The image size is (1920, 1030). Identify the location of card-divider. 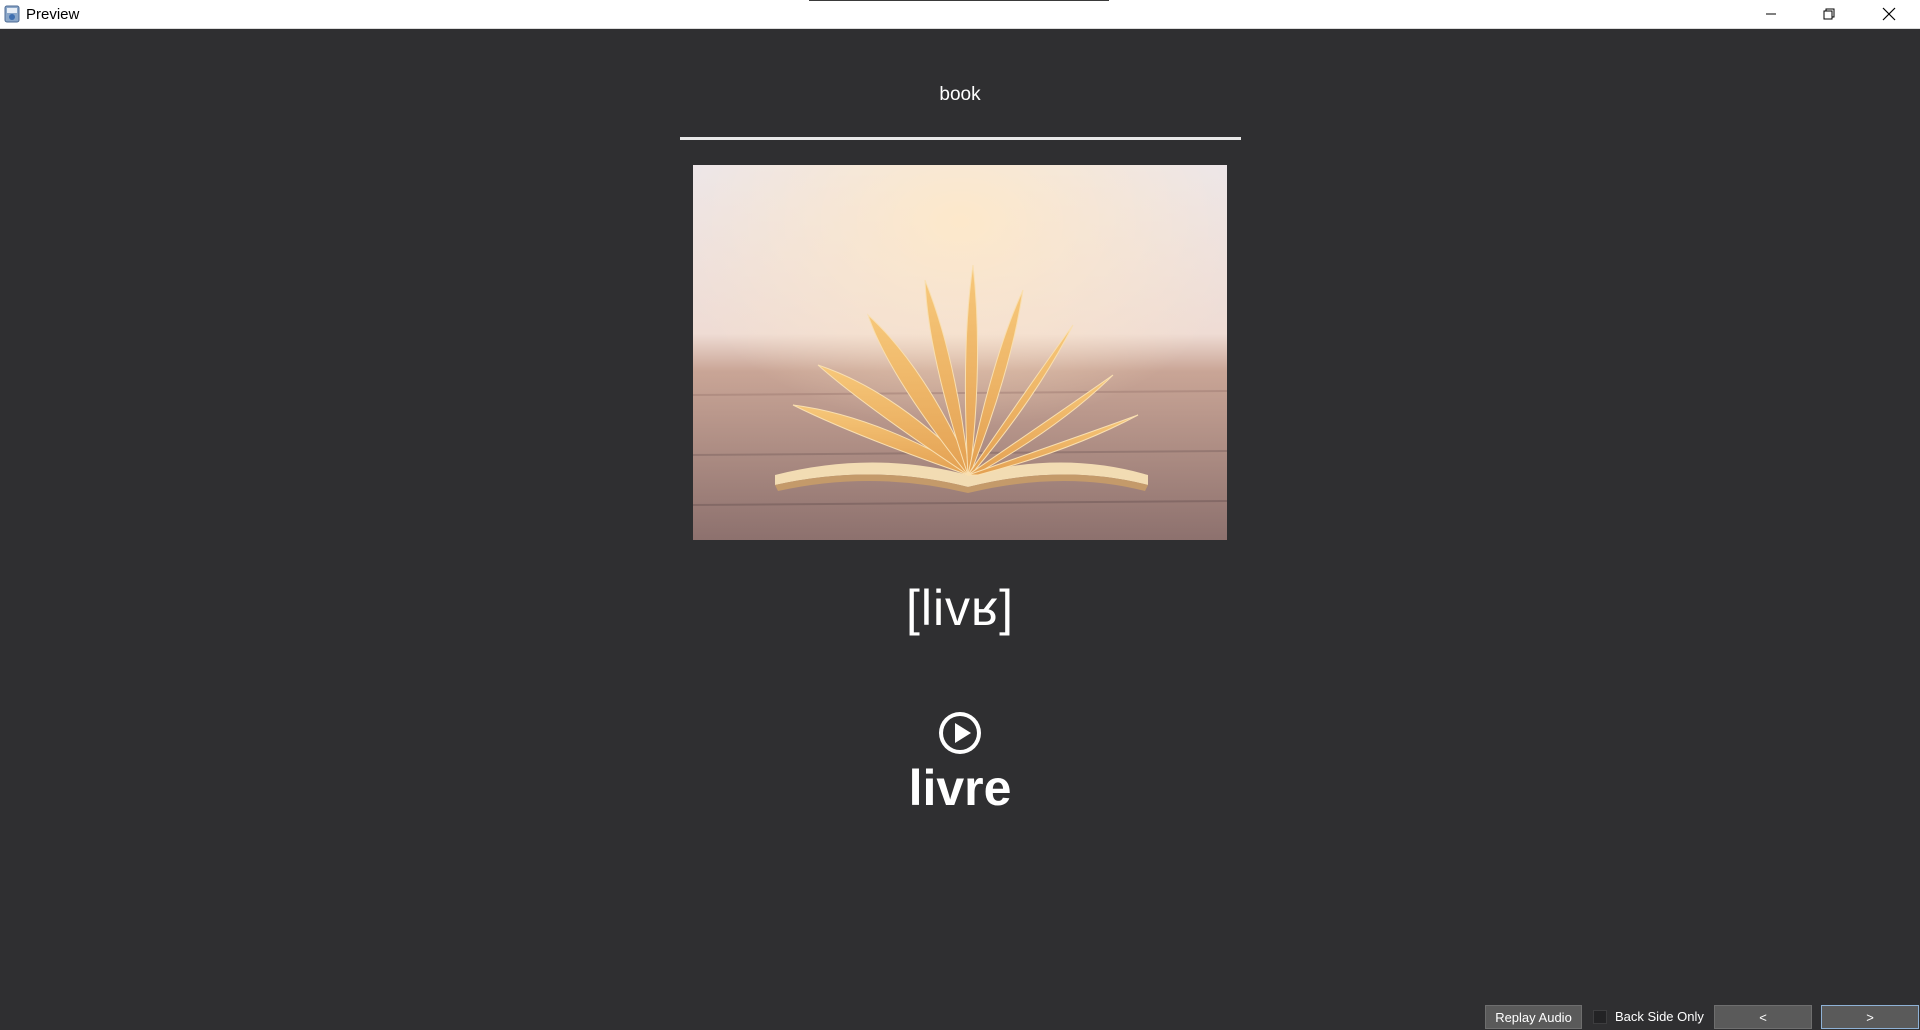
(960, 138).